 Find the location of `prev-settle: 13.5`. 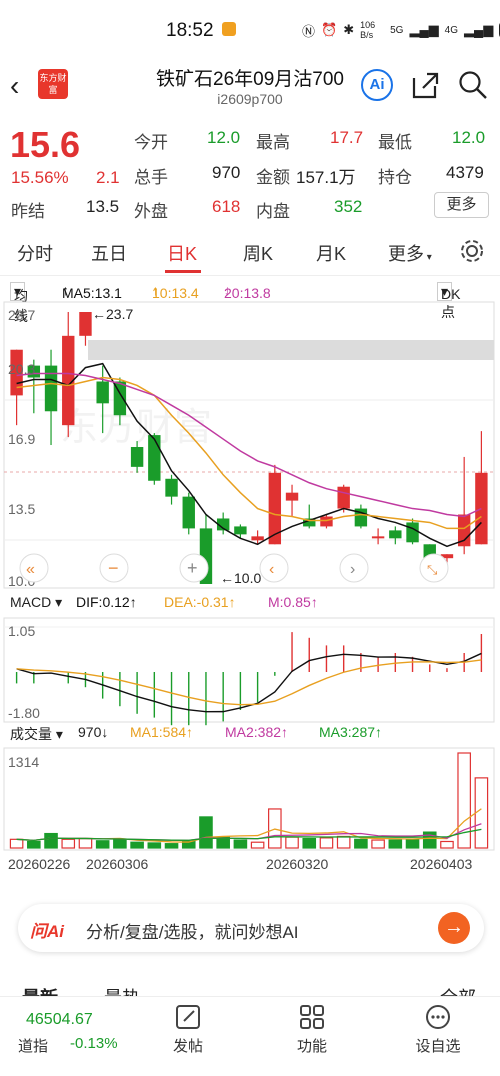

prev-settle: 13.5 is located at coordinates (103, 206).